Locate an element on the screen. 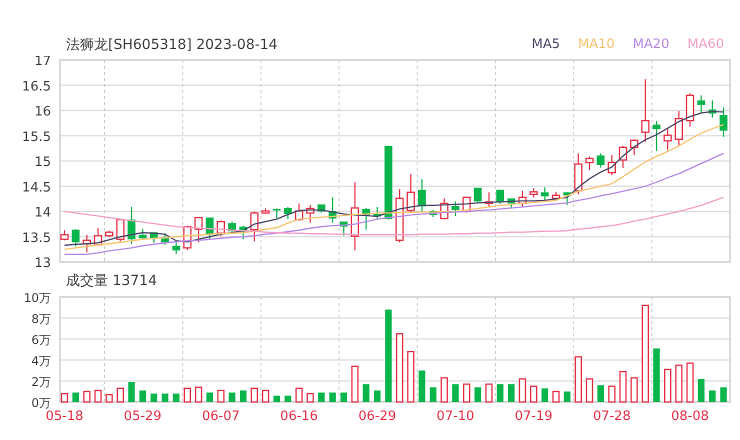 The width and height of the screenshot is (740, 440). axis-label: 08-08 is located at coordinates (690, 416).